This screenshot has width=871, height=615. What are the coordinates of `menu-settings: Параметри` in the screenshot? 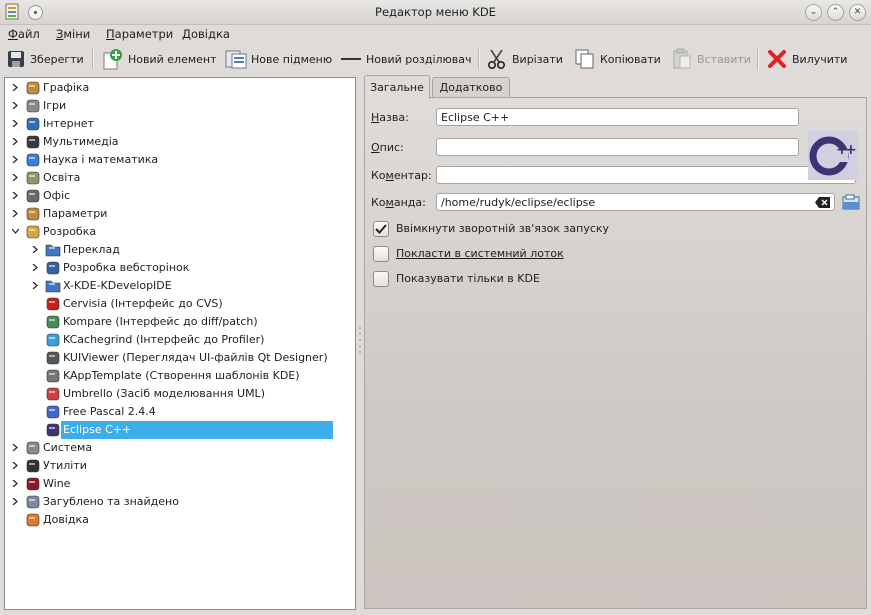 It's located at (139, 34).